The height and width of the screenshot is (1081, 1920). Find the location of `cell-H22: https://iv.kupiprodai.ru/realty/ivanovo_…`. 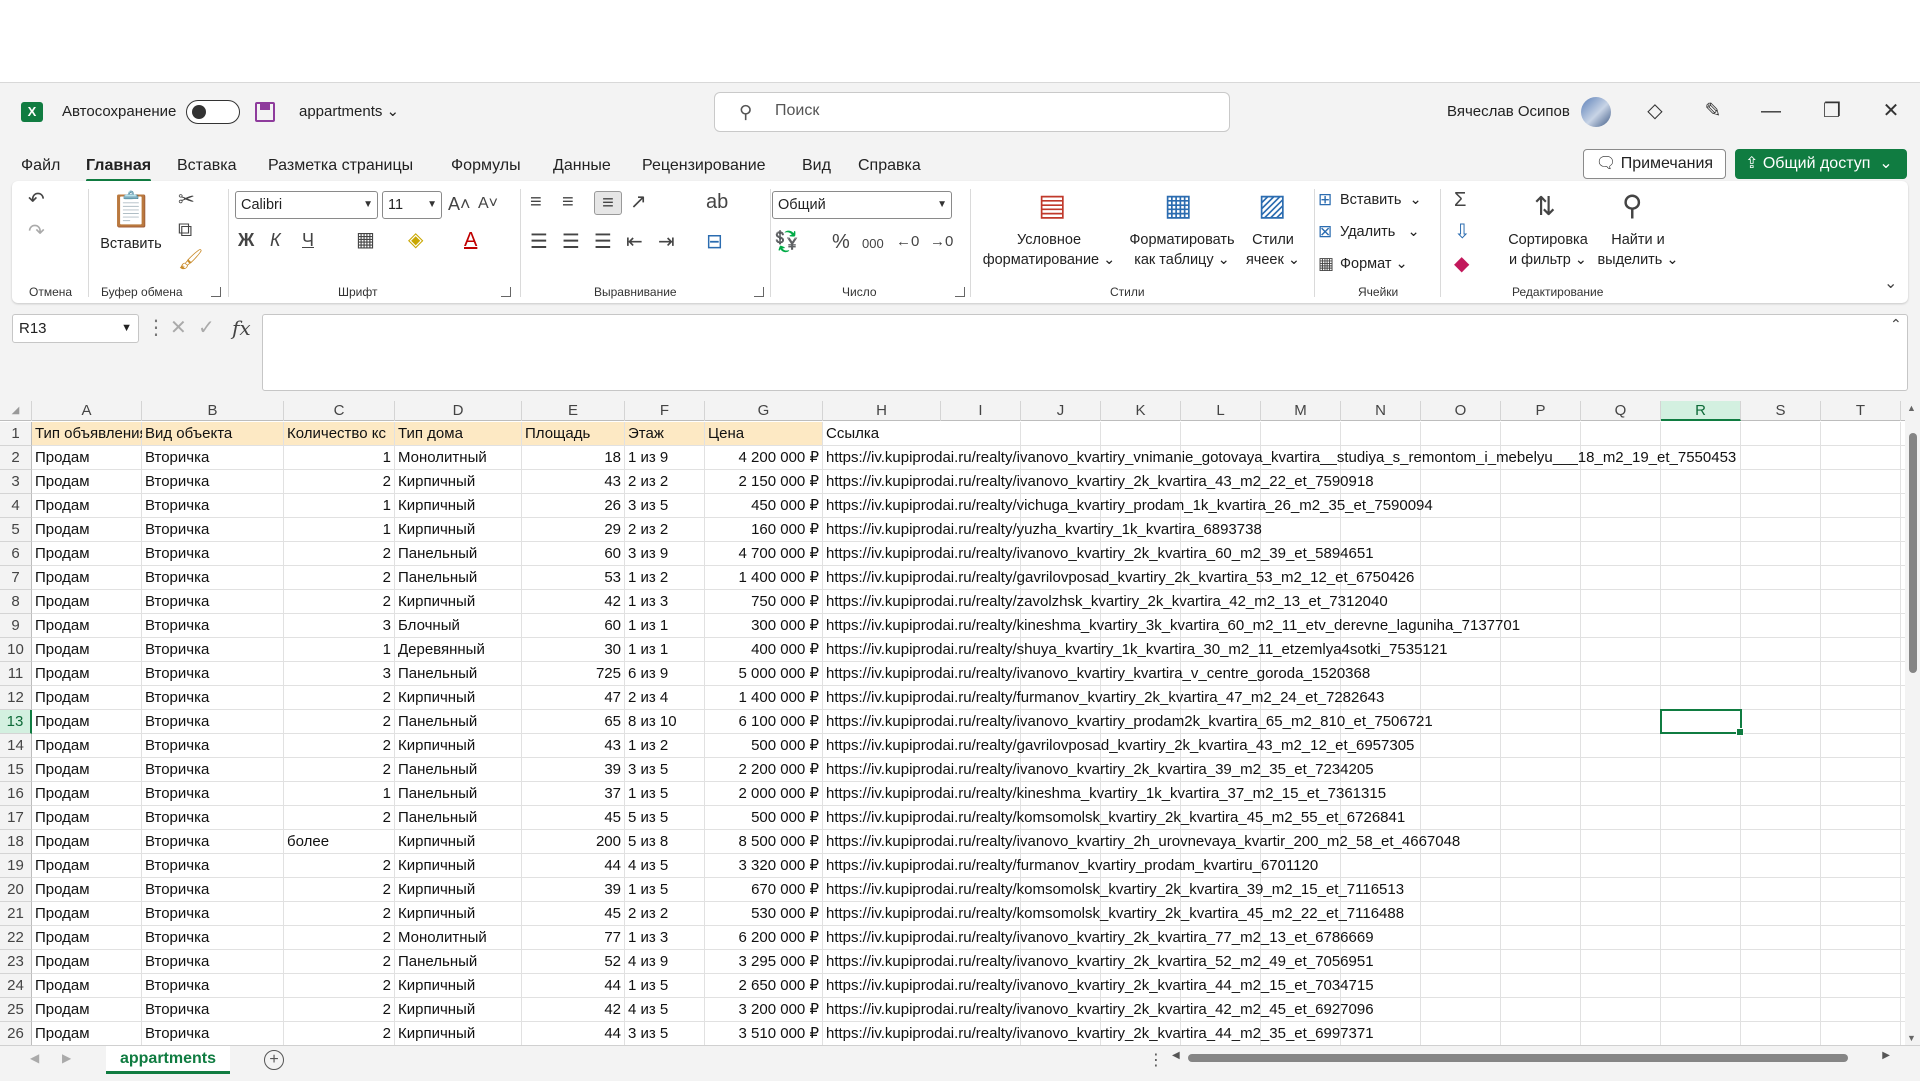

cell-H22: https://iv.kupiprodai.ru/realty/ivanovo_… is located at coordinates (1098, 938).